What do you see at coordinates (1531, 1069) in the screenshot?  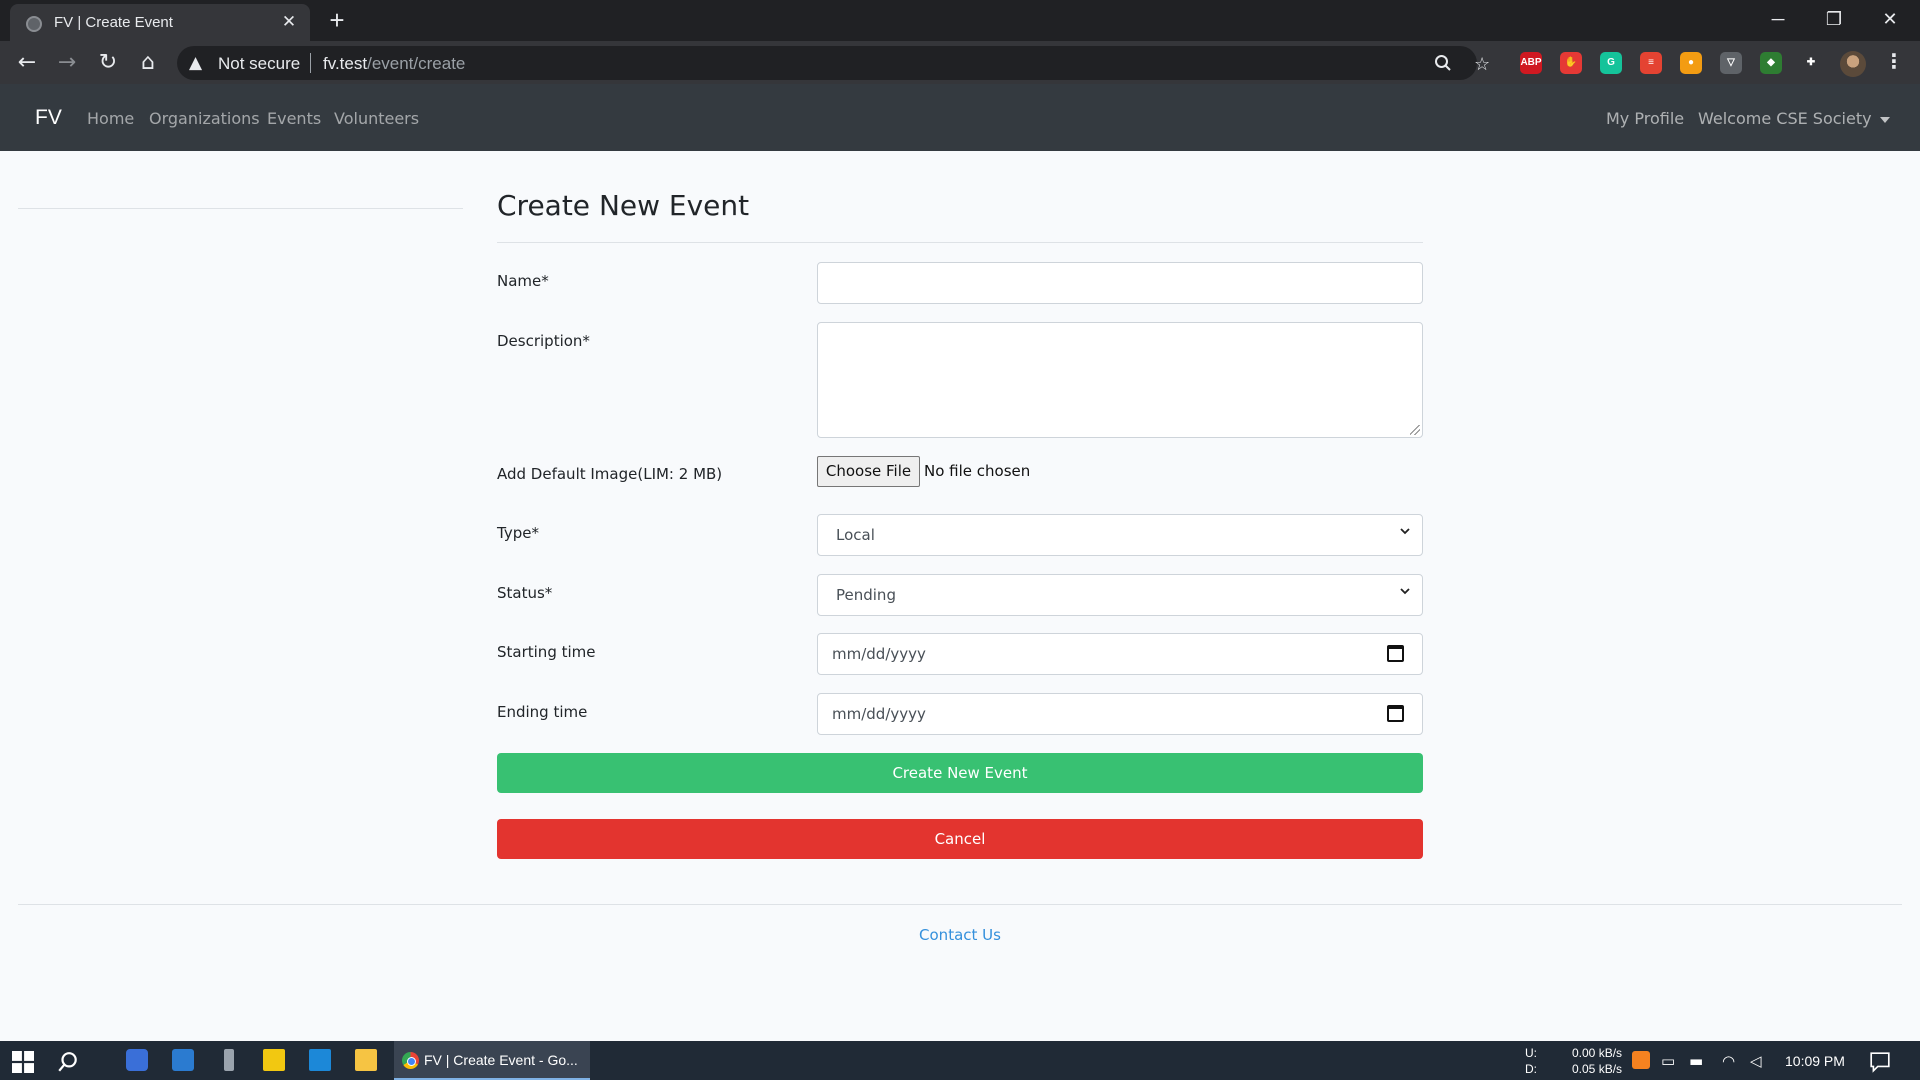 I see `net-down-label: D:` at bounding box center [1531, 1069].